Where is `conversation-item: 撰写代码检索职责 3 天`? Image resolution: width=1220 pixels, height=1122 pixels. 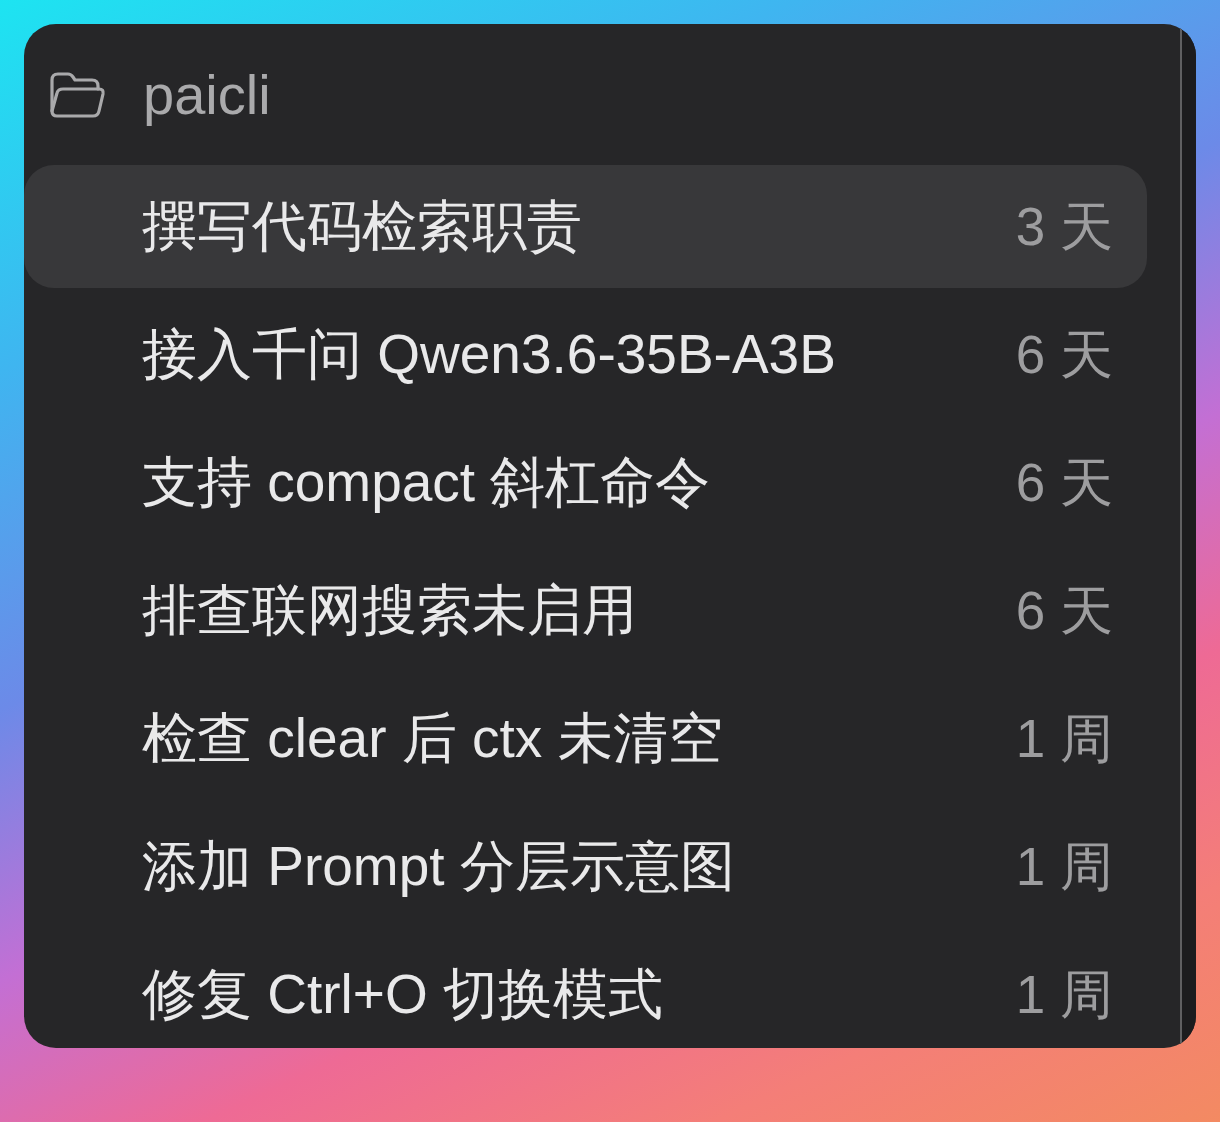
conversation-item: 撰写代码检索职责 3 天 is located at coordinates (585, 226).